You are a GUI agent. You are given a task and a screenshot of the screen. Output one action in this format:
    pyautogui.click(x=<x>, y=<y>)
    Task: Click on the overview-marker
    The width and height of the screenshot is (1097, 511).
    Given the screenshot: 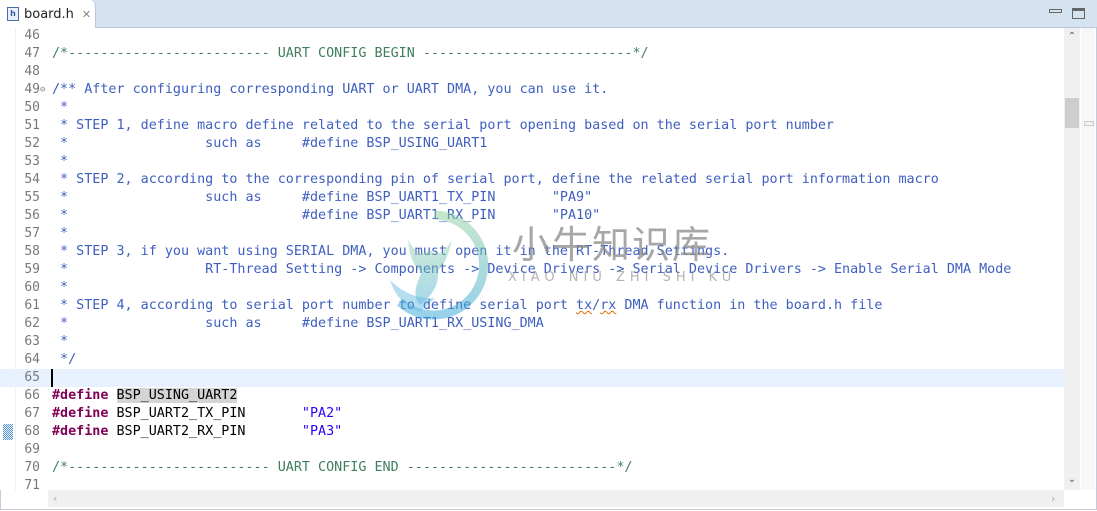 What is the action you would take?
    pyautogui.click(x=1089, y=123)
    